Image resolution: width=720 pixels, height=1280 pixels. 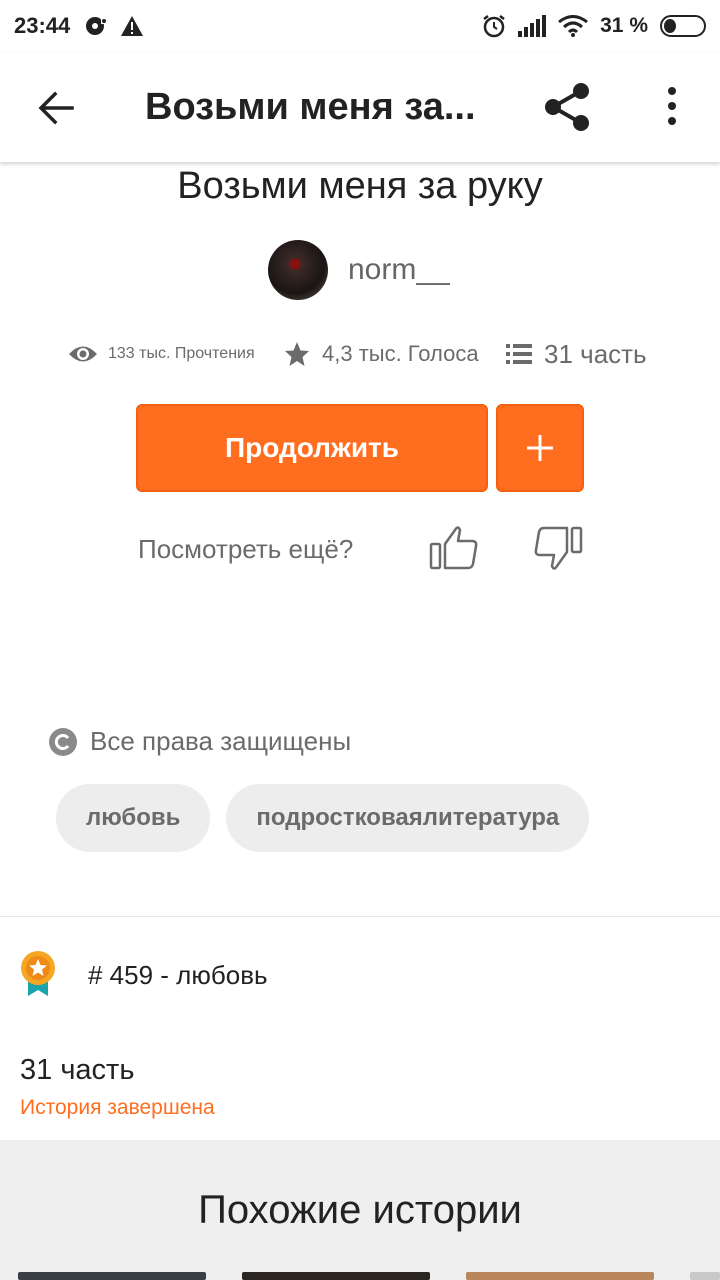 I want to click on author-link: norm__, so click(x=359, y=270).